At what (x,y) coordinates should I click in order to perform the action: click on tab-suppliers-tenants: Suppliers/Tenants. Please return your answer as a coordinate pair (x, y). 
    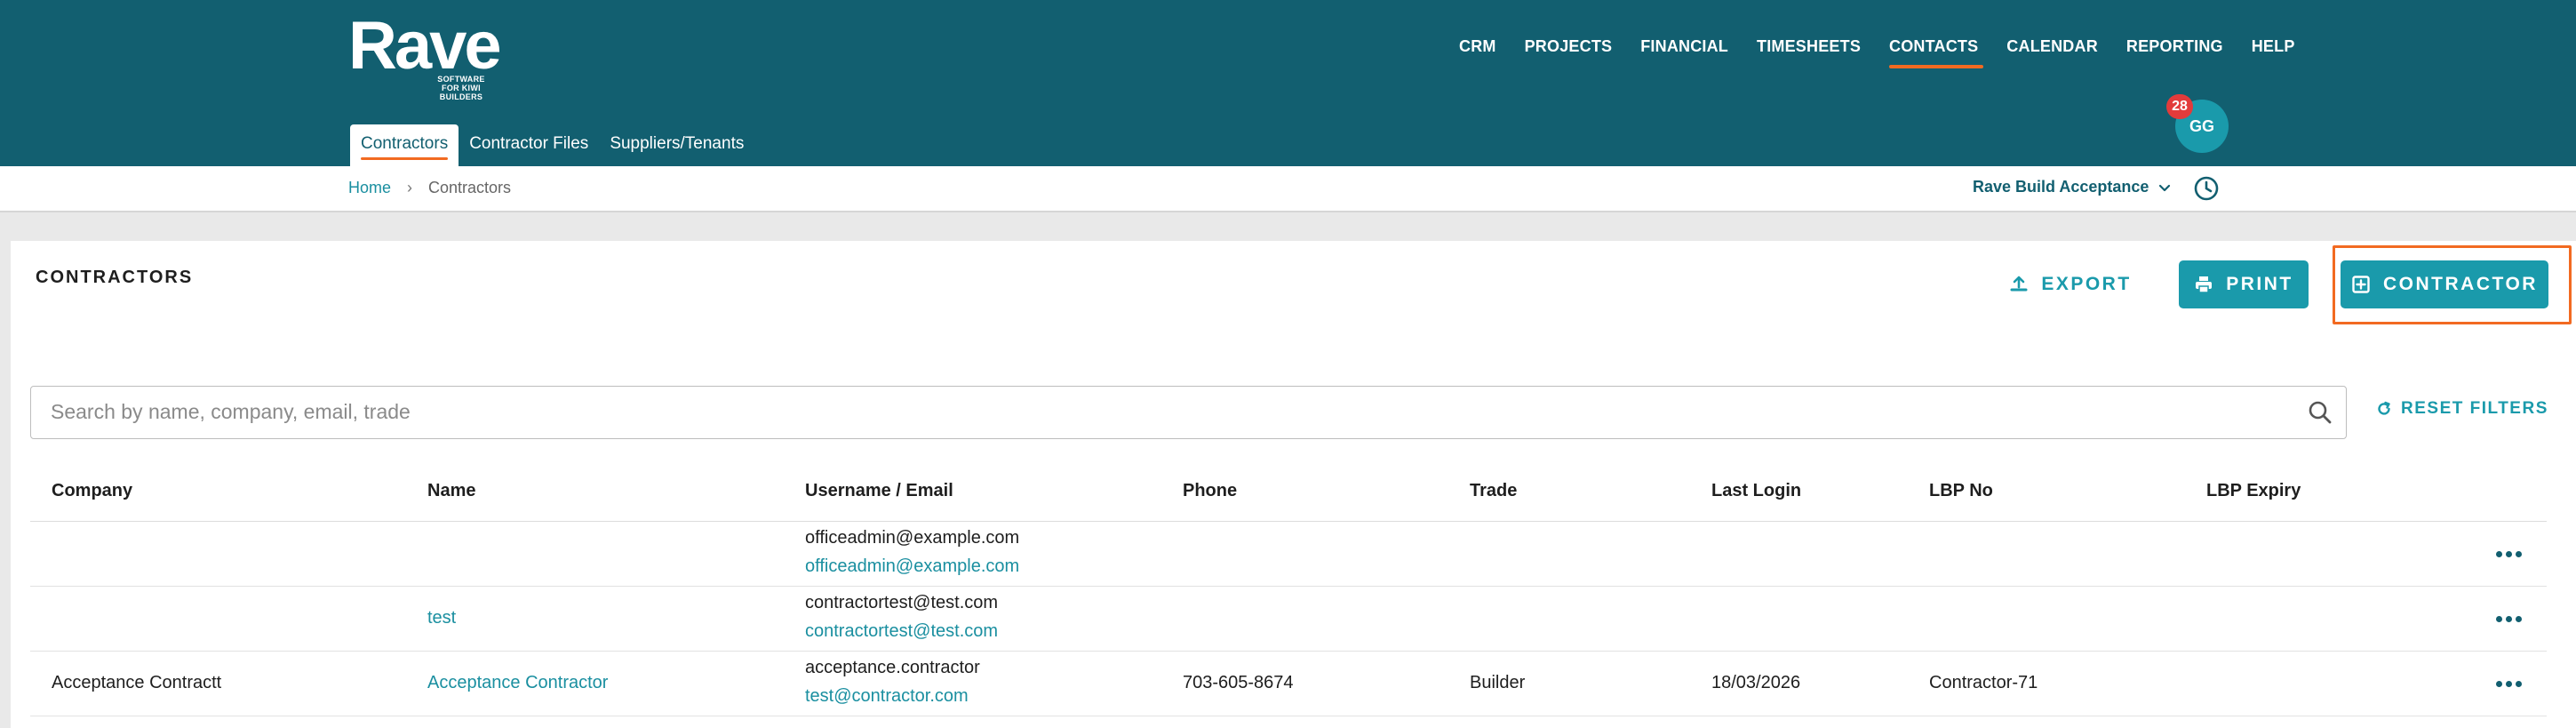
    Looking at the image, I should click on (677, 145).